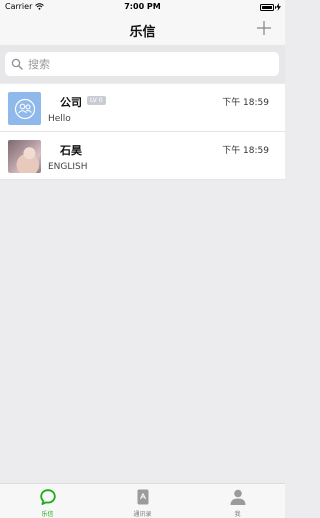  Describe the element at coordinates (142, 156) in the screenshot. I see `chat-row-shihao: 石昊 ENGLISH 下午 18:59` at that location.